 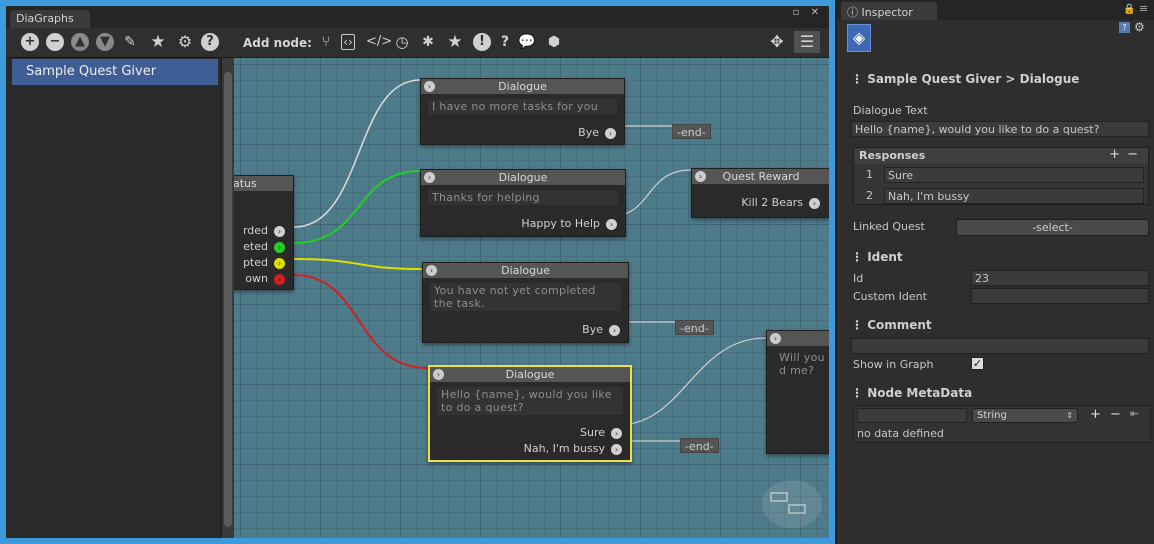 I want to click on show-in-graph-checkbox: ✓, so click(x=977, y=363).